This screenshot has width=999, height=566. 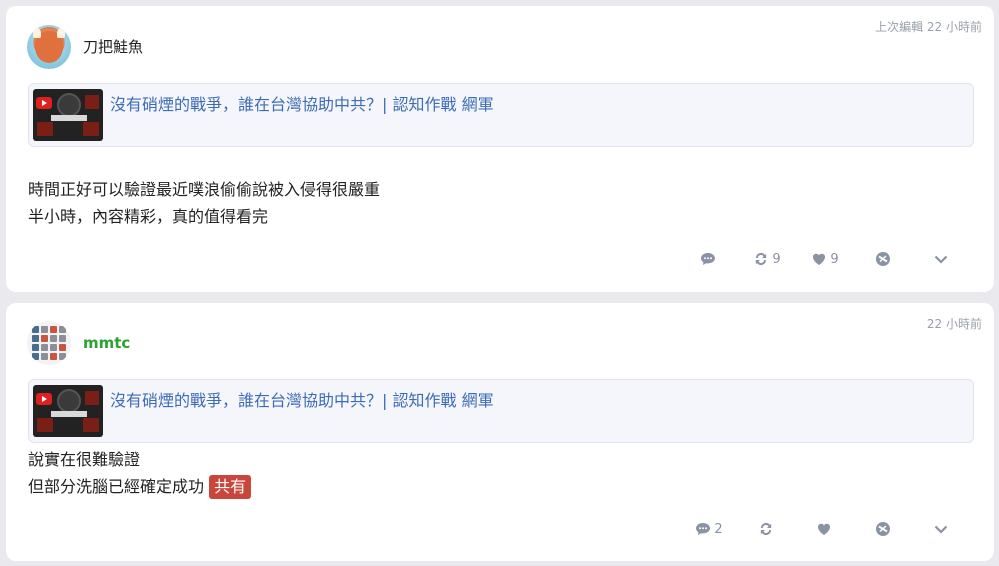 I want to click on comment-button, so click(x=709, y=259).